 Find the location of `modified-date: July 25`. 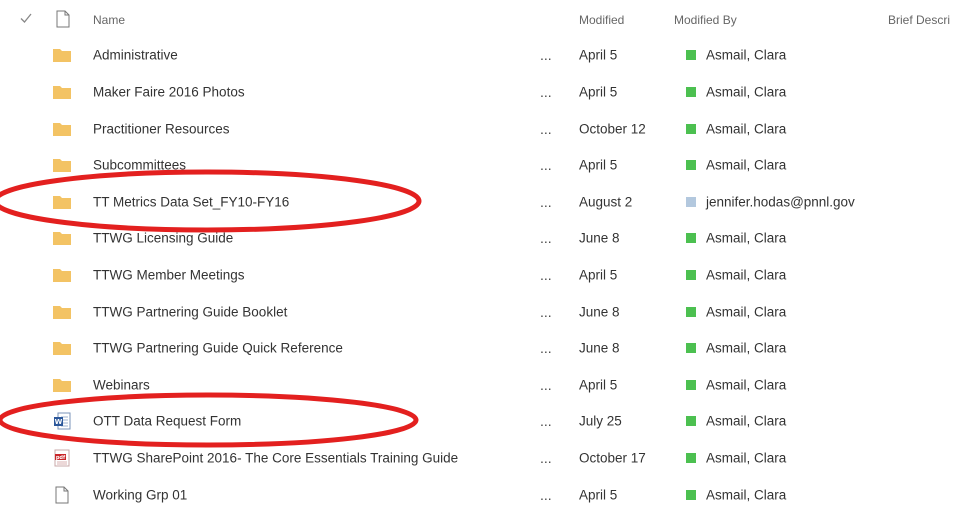

modified-date: July 25 is located at coordinates (600, 421).